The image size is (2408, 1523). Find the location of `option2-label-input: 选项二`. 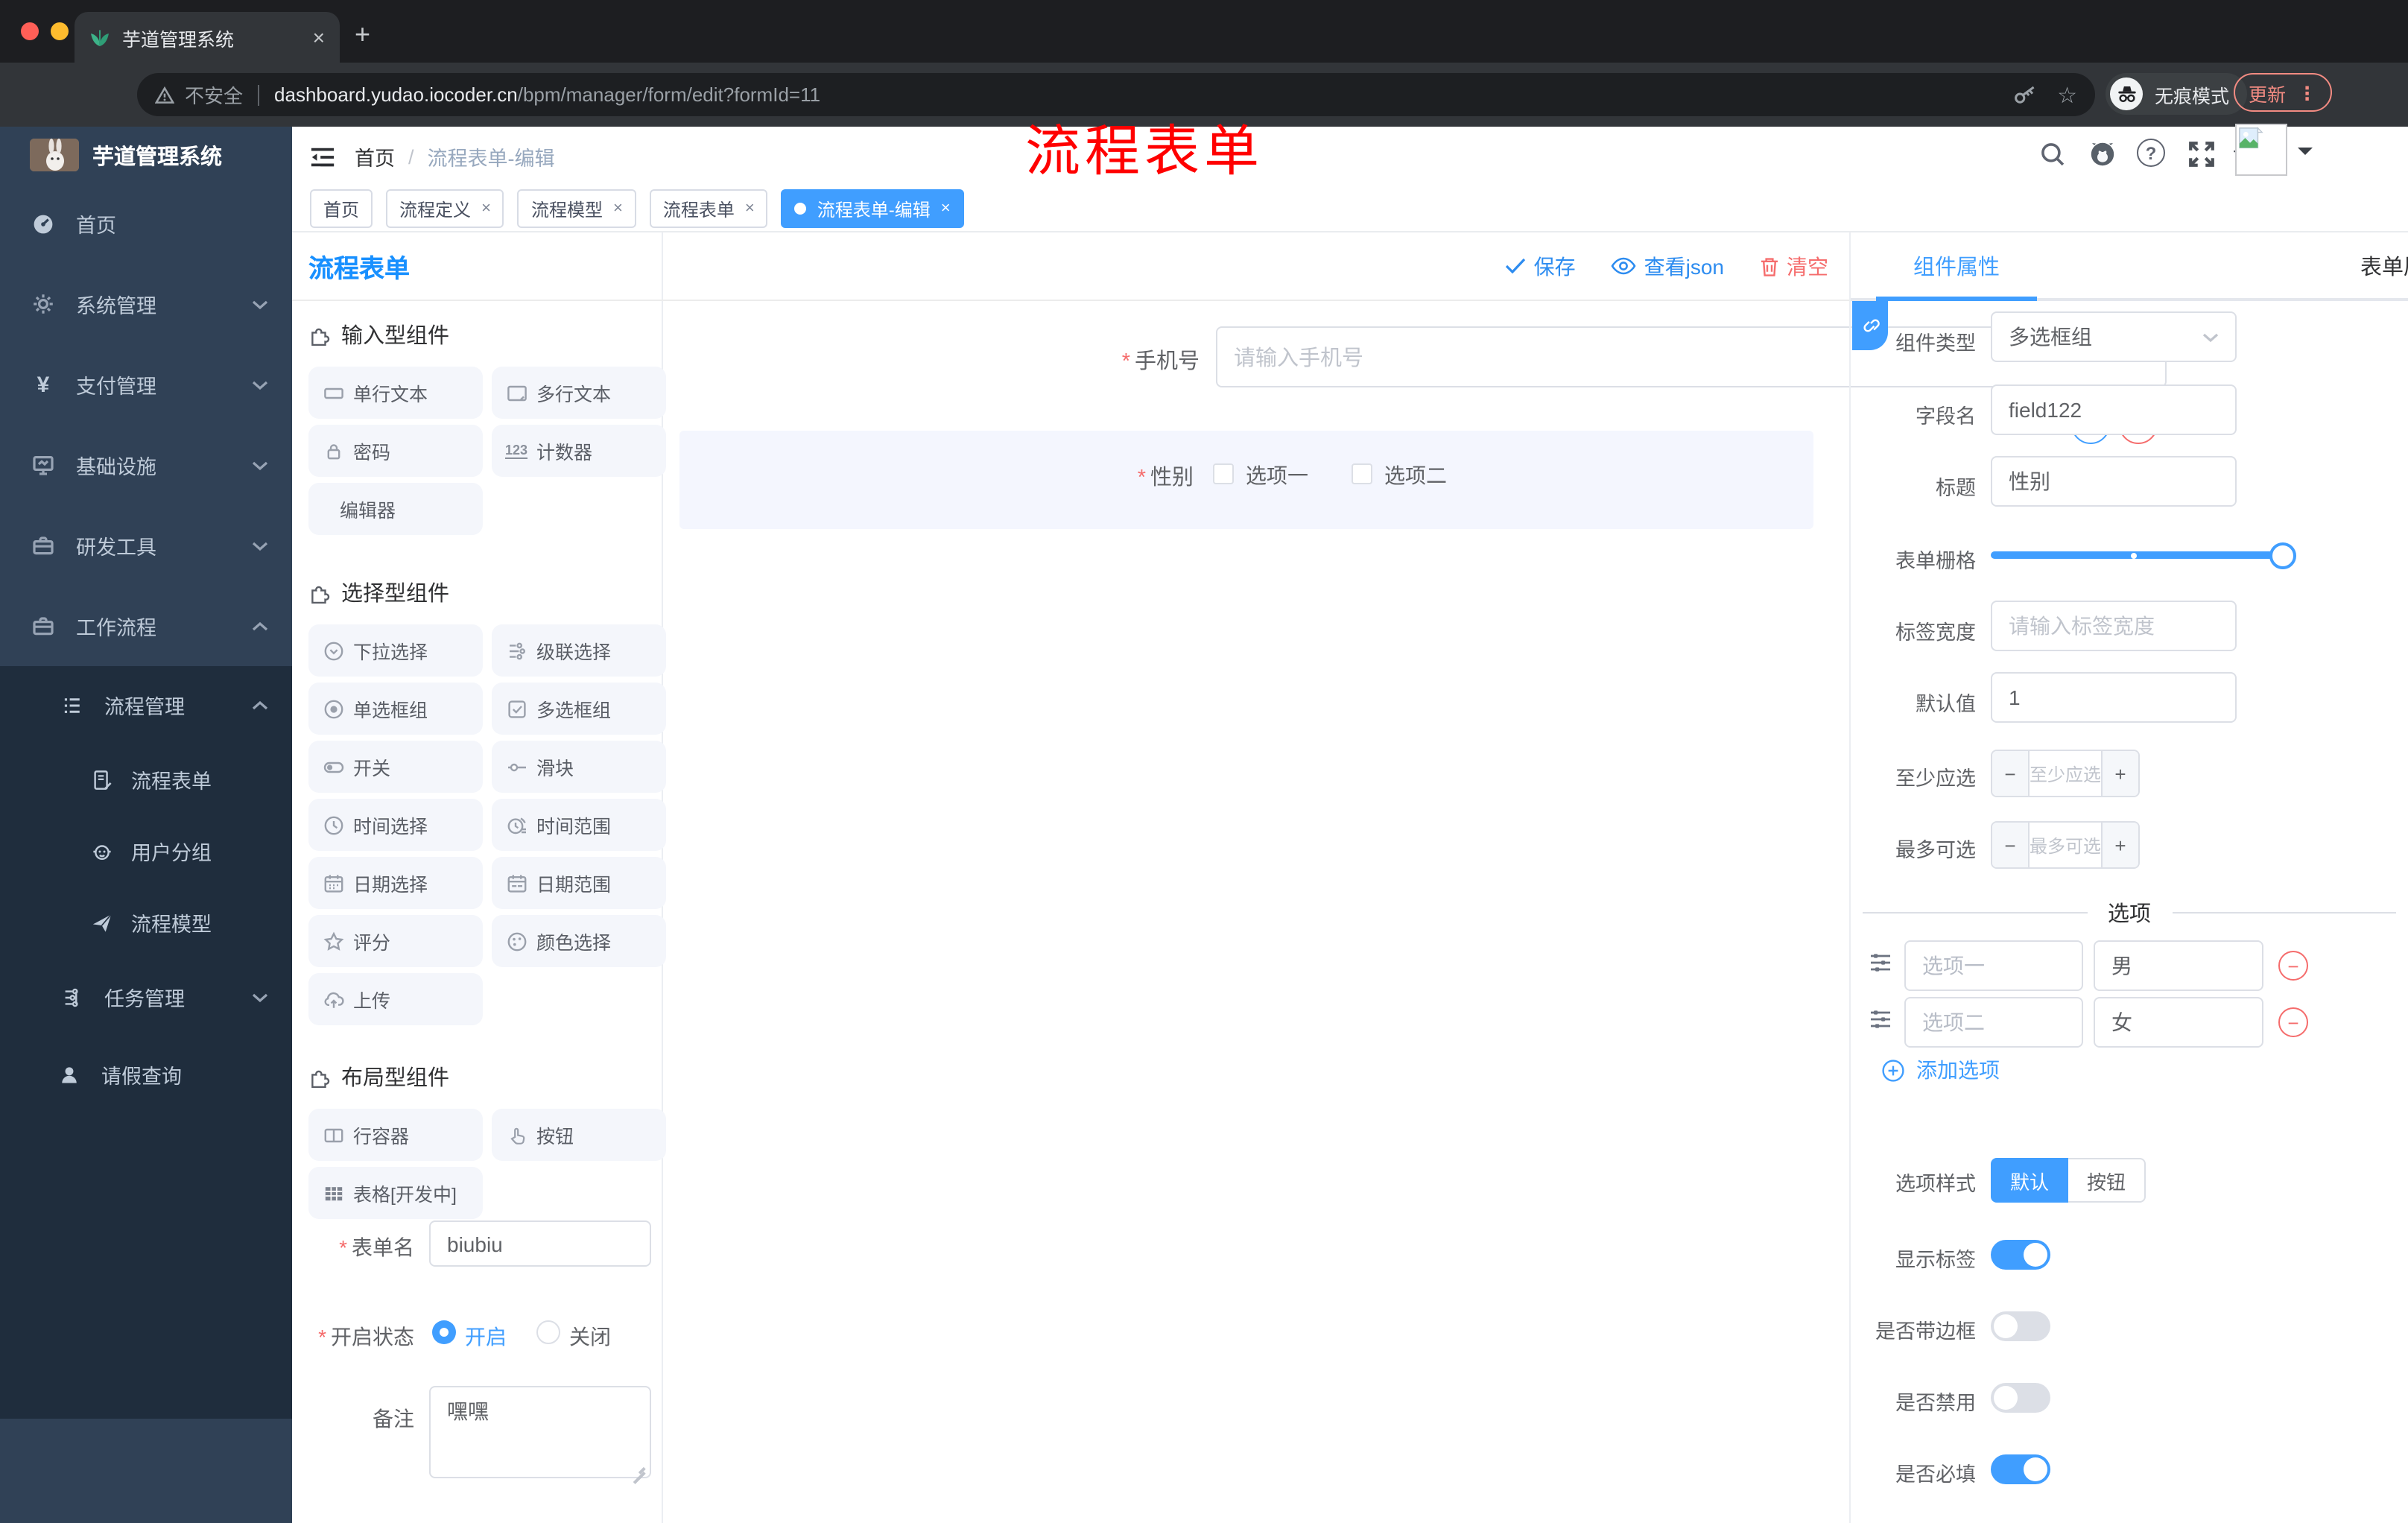

option2-label-input: 选项二 is located at coordinates (1993, 1023).